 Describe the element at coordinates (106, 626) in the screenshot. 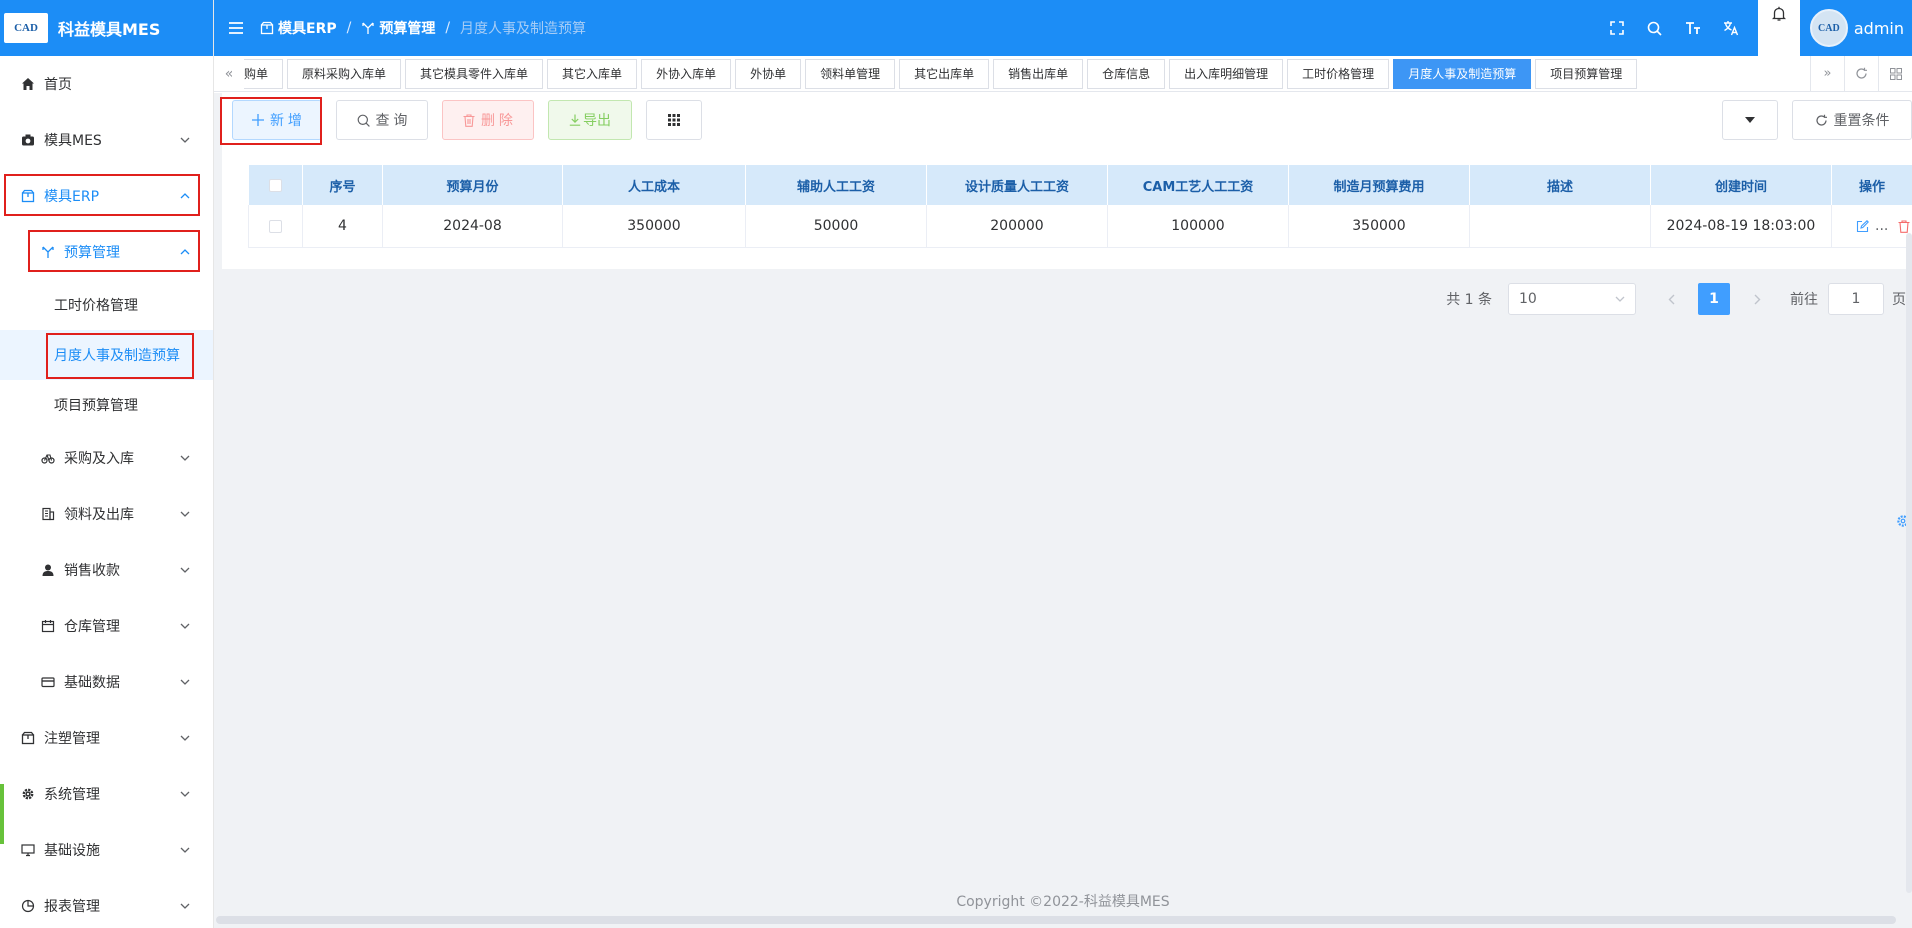

I see `sidebar-item-warehouse: 仓库管理` at that location.